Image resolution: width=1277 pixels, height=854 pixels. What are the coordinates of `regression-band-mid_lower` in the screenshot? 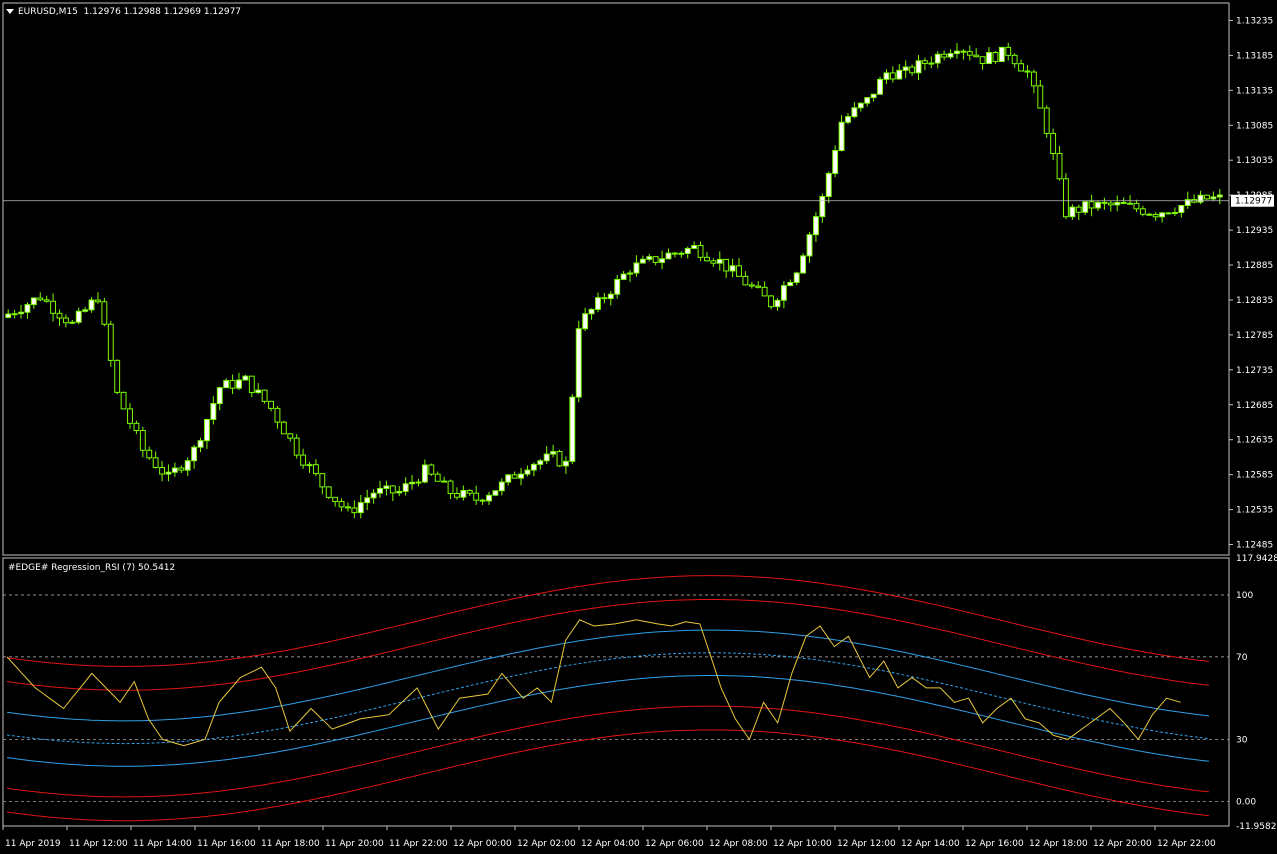 It's located at (608, 721).